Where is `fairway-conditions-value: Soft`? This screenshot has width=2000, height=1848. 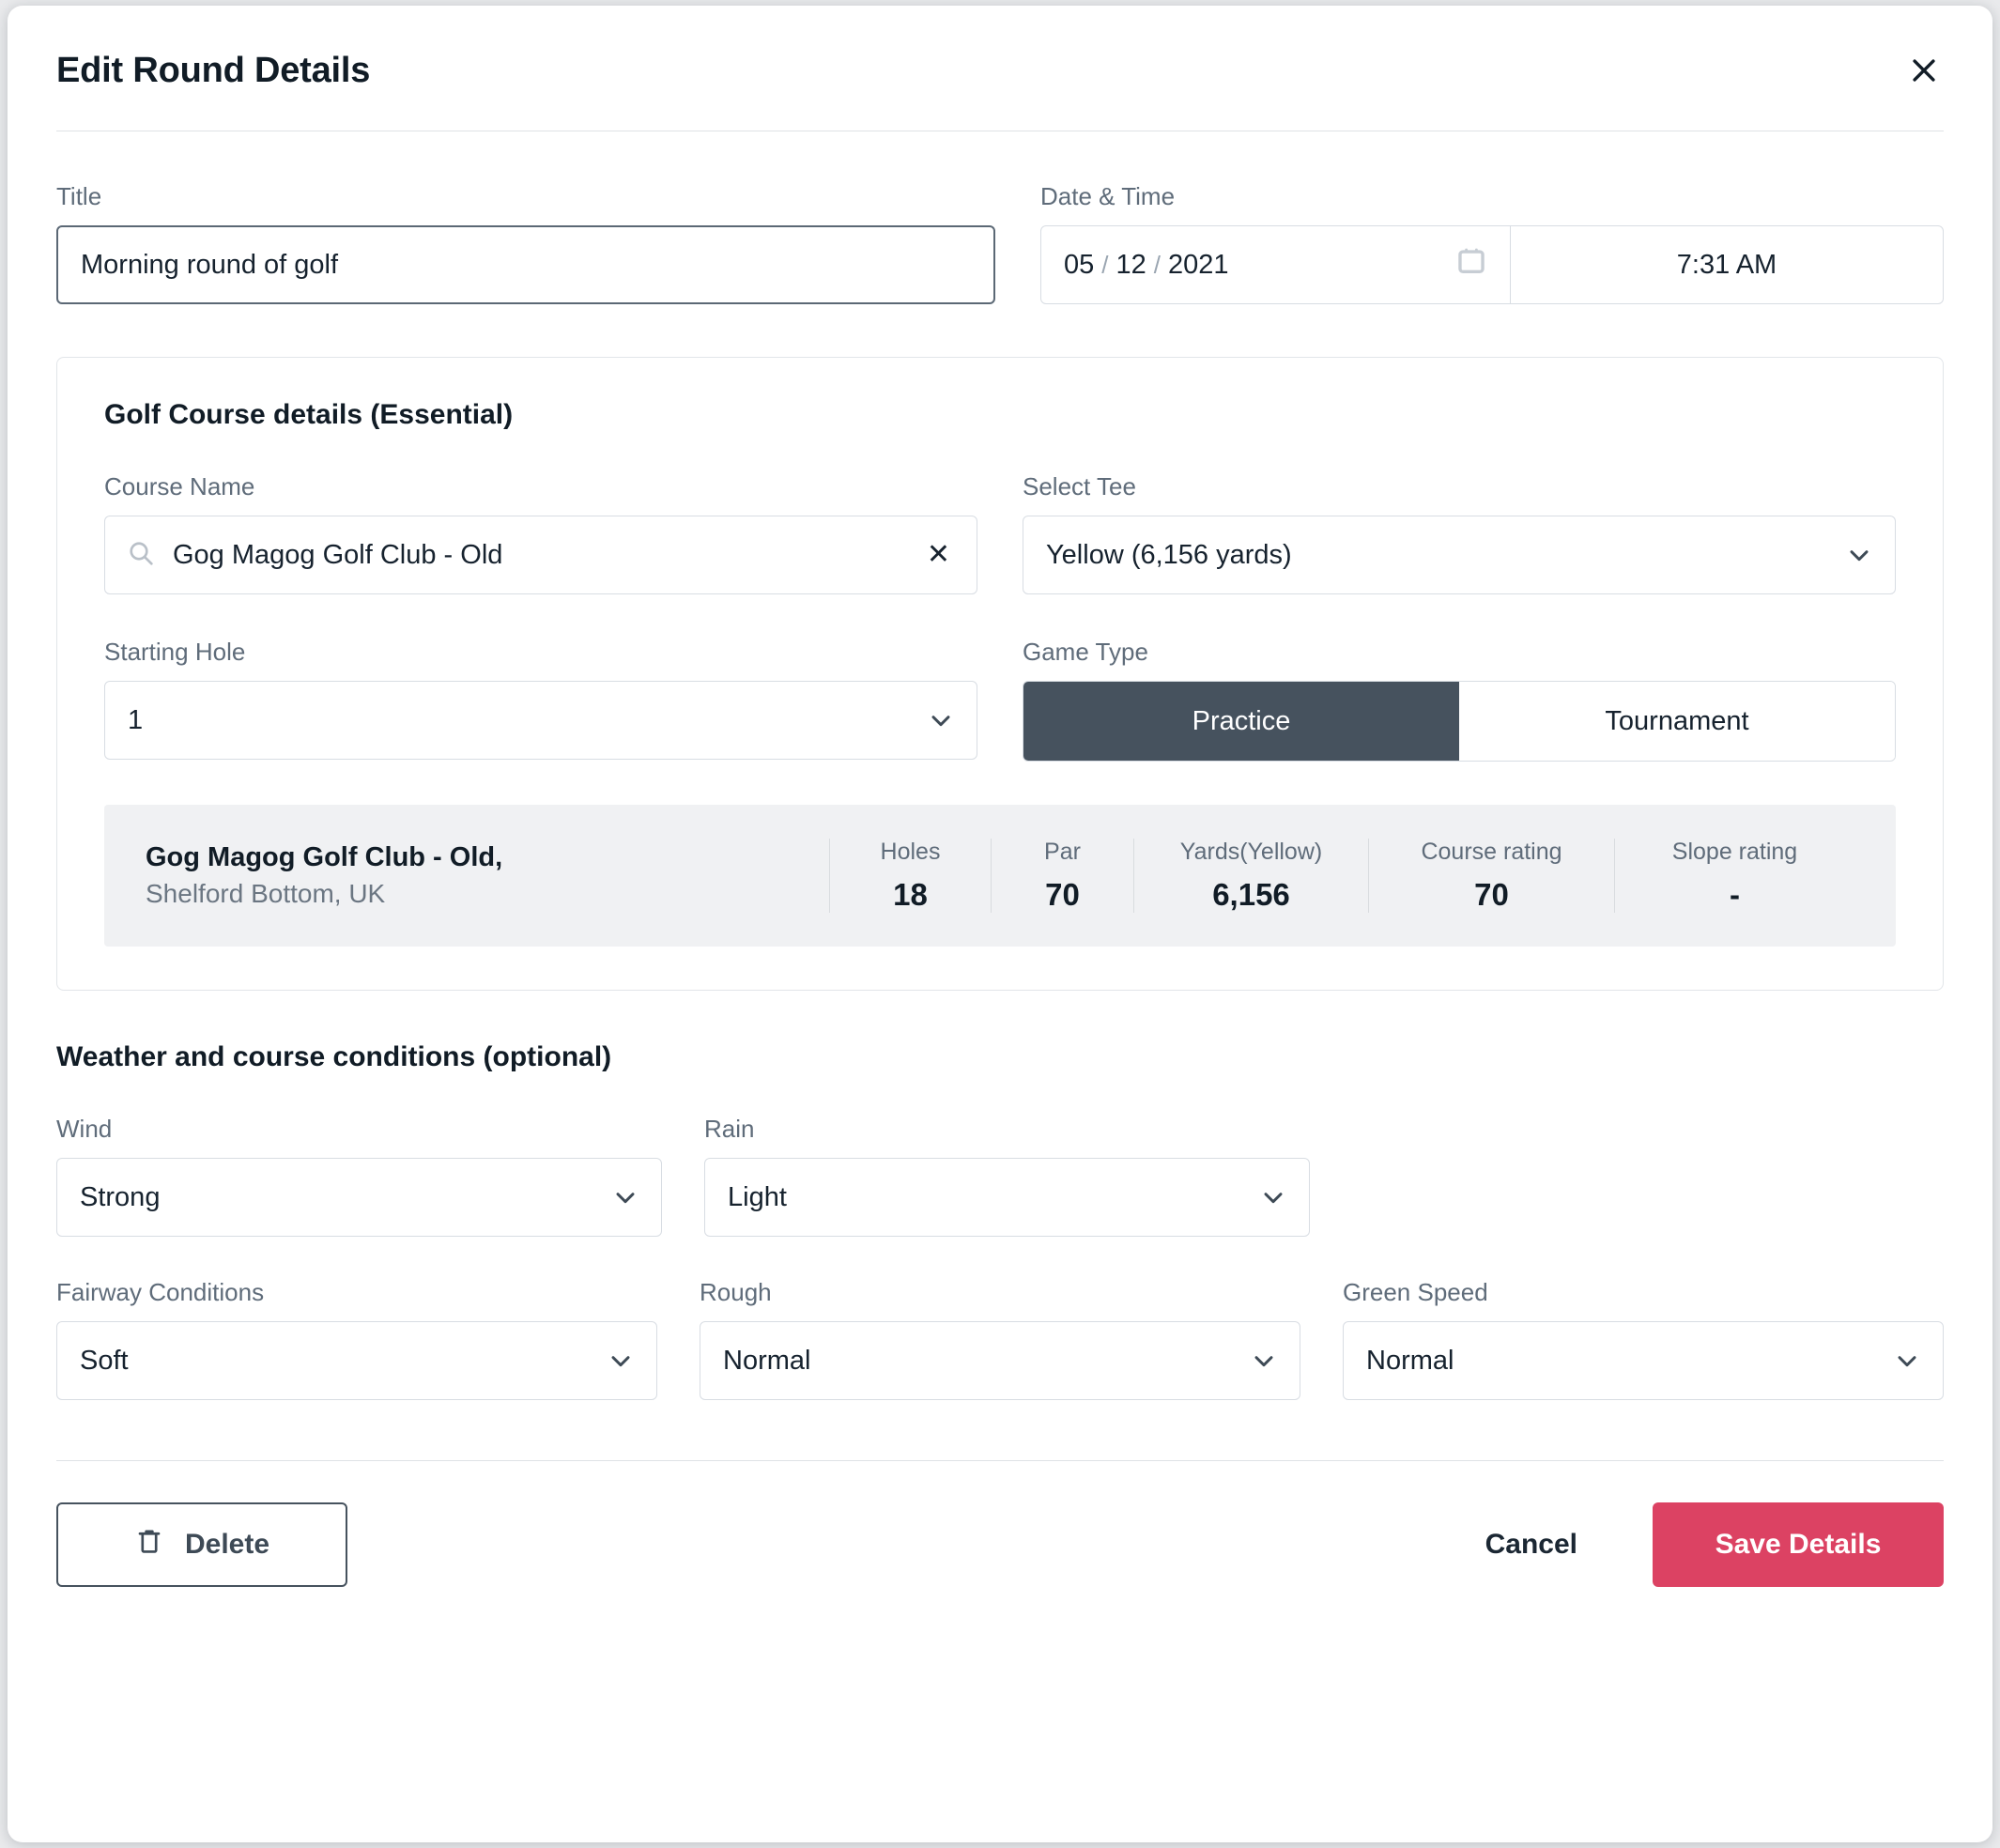 fairway-conditions-value: Soft is located at coordinates (104, 1360).